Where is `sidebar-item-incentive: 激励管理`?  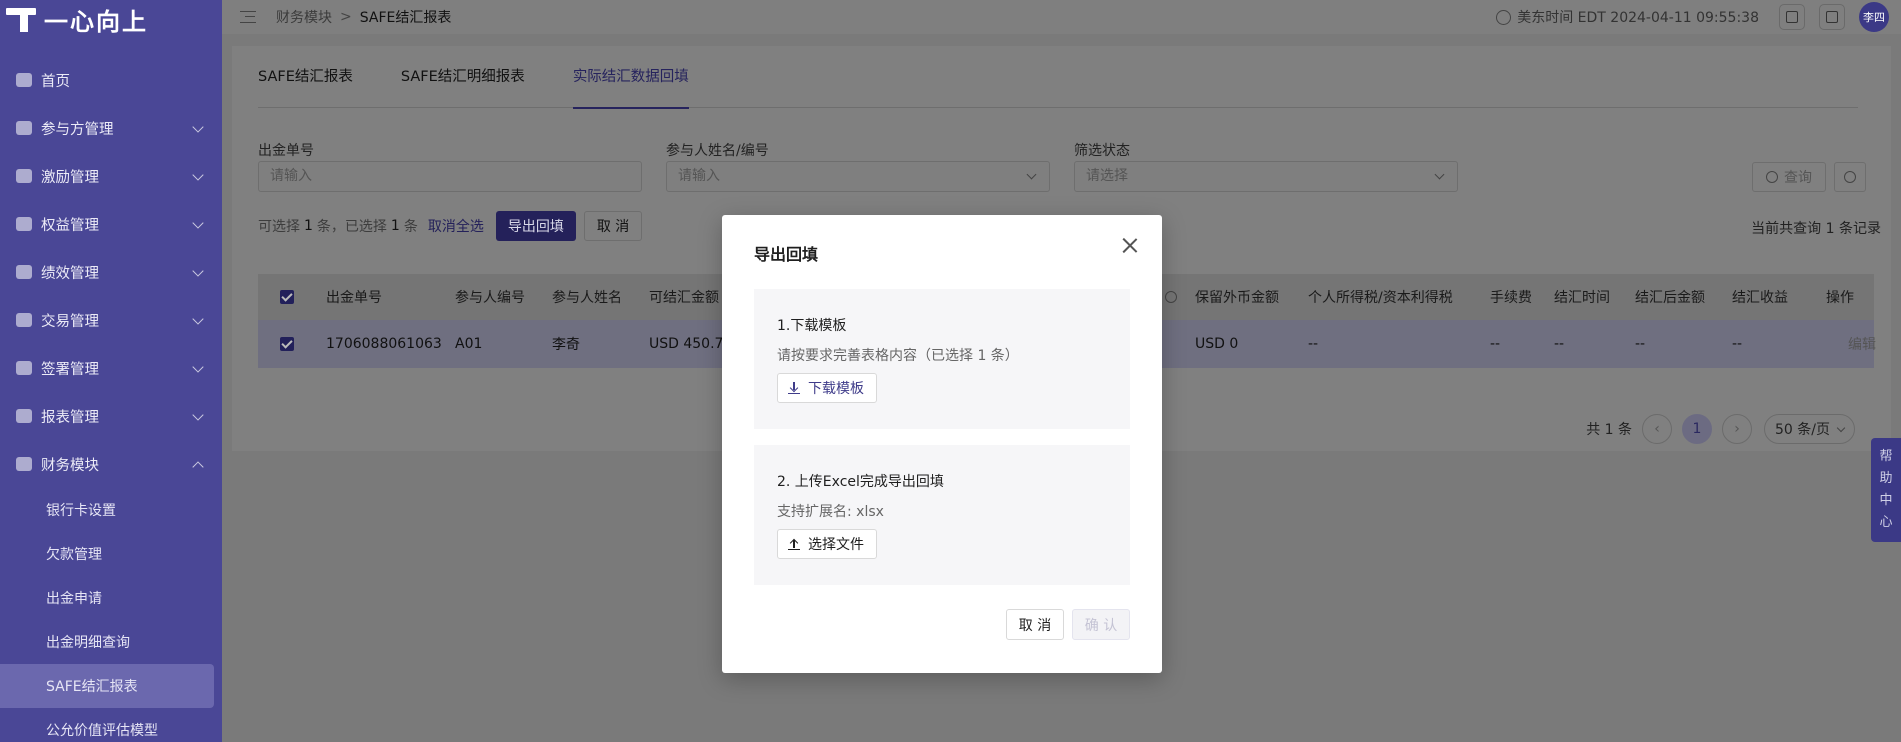 sidebar-item-incentive: 激励管理 is located at coordinates (111, 176).